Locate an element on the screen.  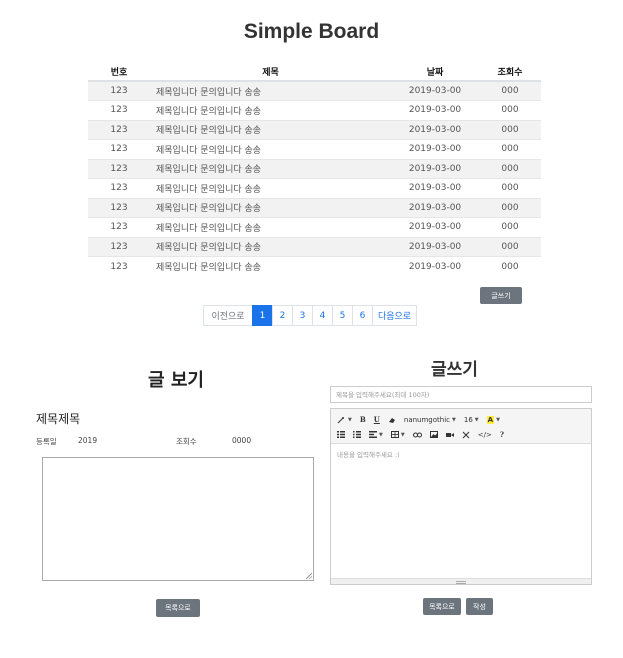
underline-button: U is located at coordinates (377, 419).